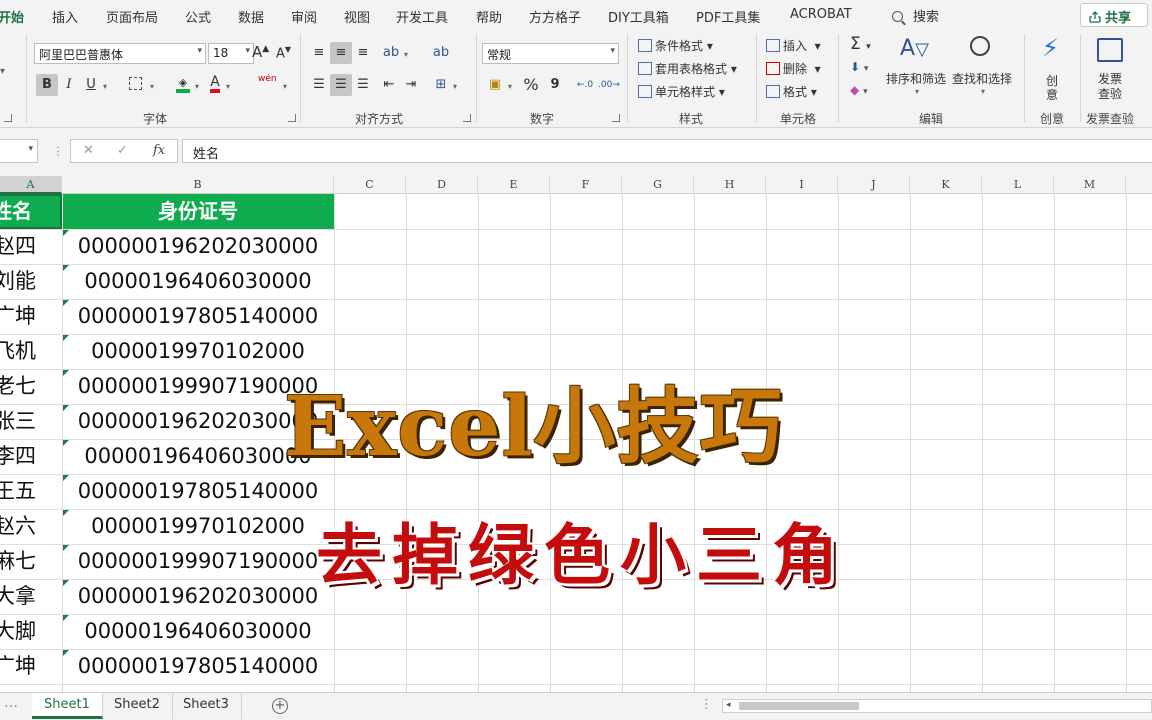 The width and height of the screenshot is (1152, 720). Describe the element at coordinates (442, 185) in the screenshot. I see `column-header-d: D` at that location.